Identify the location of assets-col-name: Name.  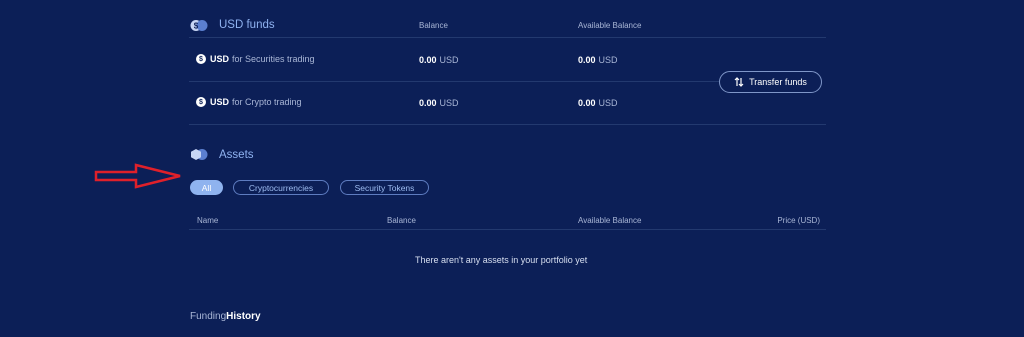
(208, 220).